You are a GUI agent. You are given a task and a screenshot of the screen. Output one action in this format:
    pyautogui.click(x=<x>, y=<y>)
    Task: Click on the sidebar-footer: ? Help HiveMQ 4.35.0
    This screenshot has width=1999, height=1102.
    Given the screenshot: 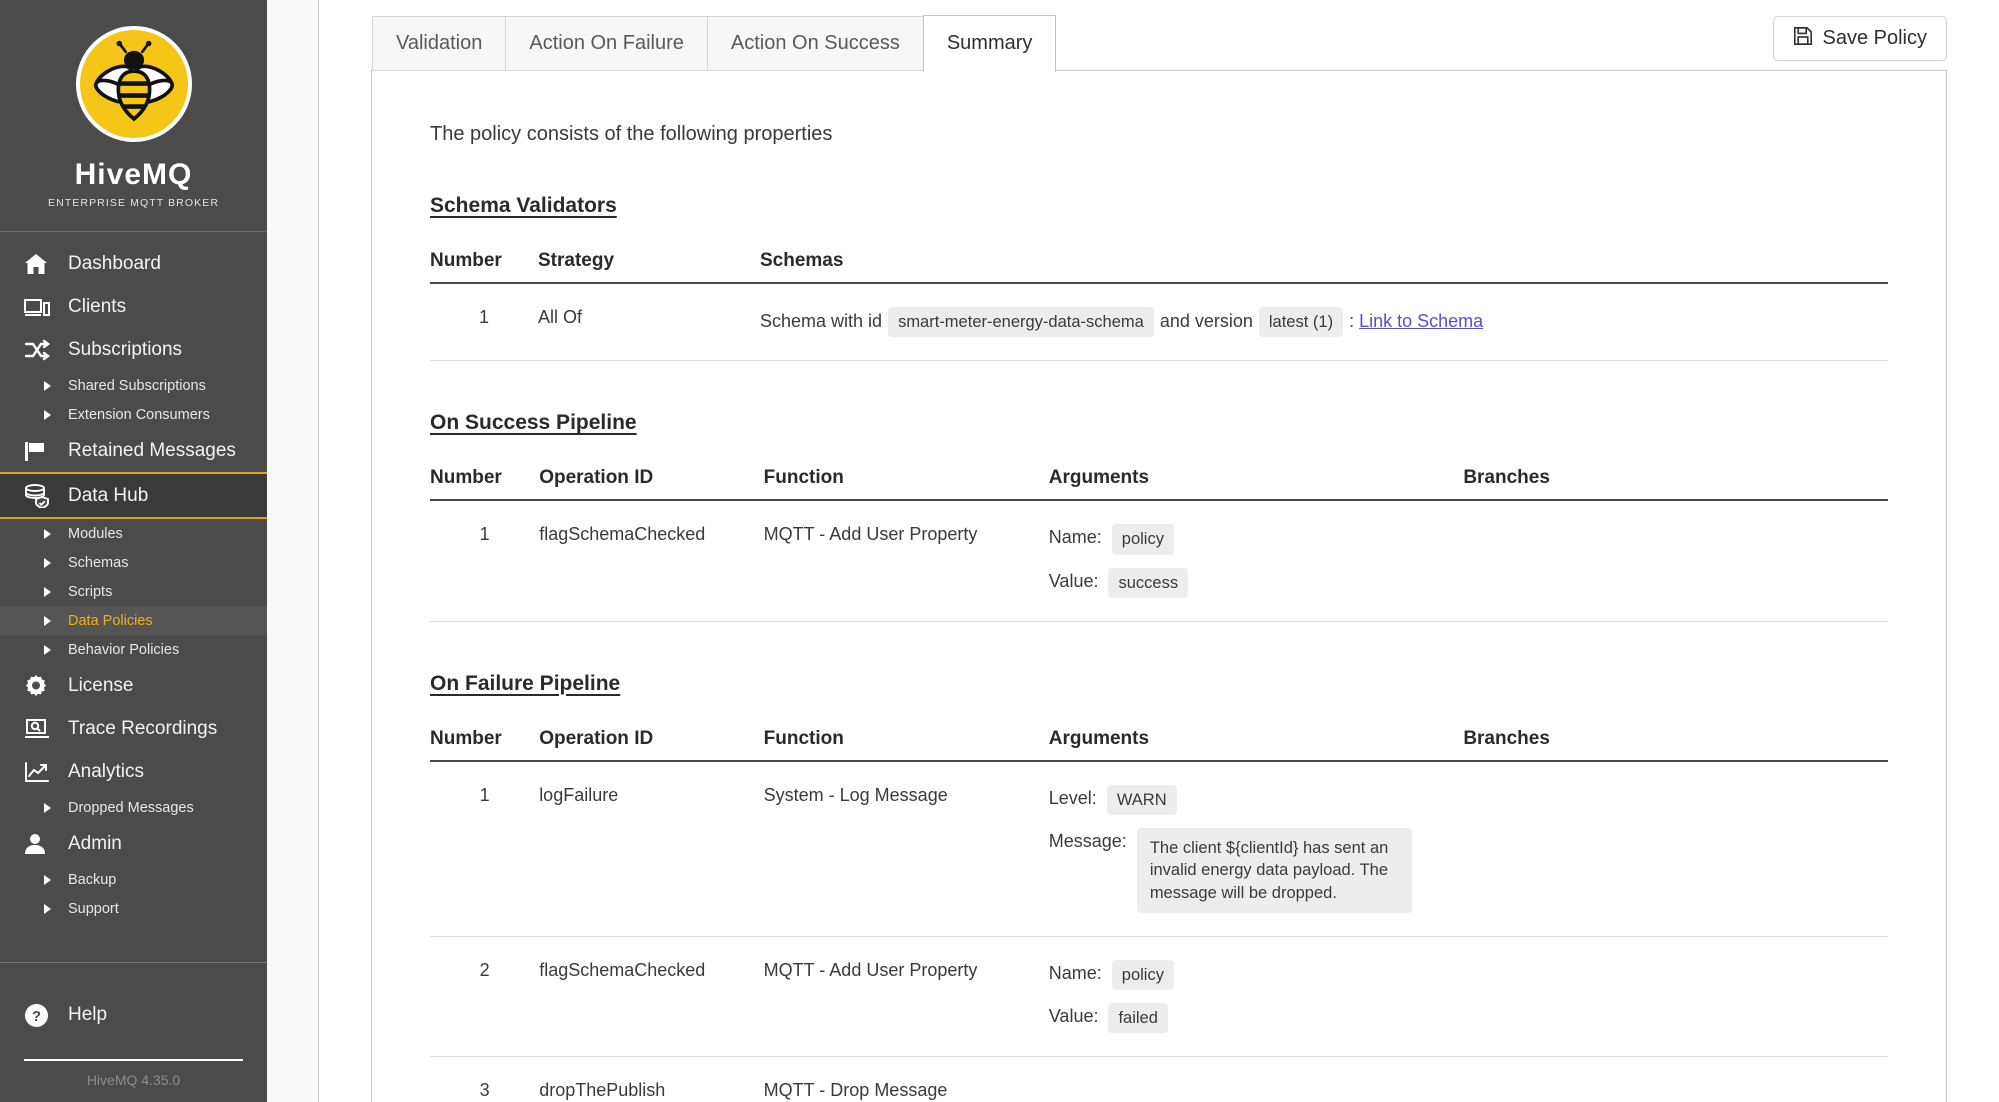 What is the action you would take?
    pyautogui.click(x=133, y=1032)
    